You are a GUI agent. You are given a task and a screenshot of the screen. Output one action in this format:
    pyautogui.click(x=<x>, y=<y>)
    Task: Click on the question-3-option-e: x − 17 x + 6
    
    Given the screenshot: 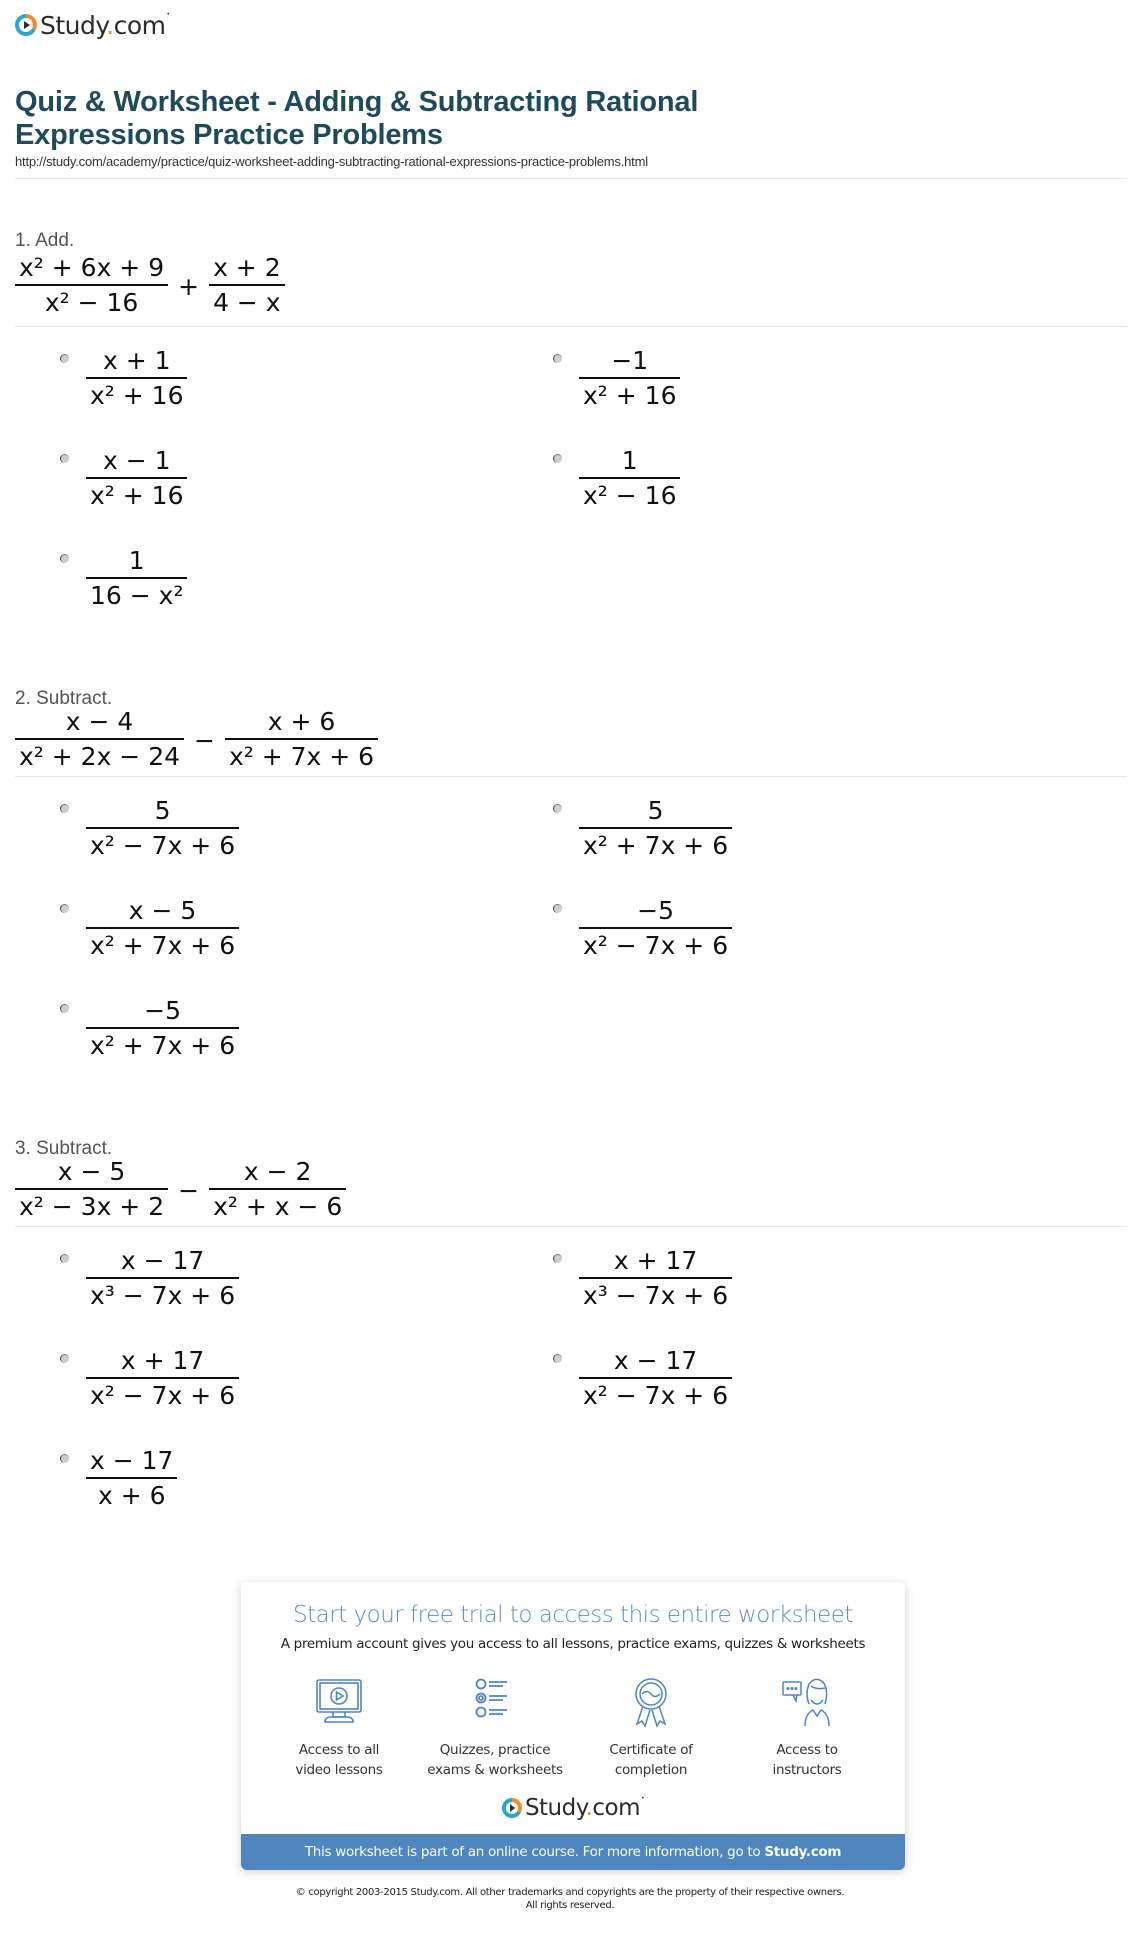 What is the action you would take?
    pyautogui.click(x=119, y=1479)
    